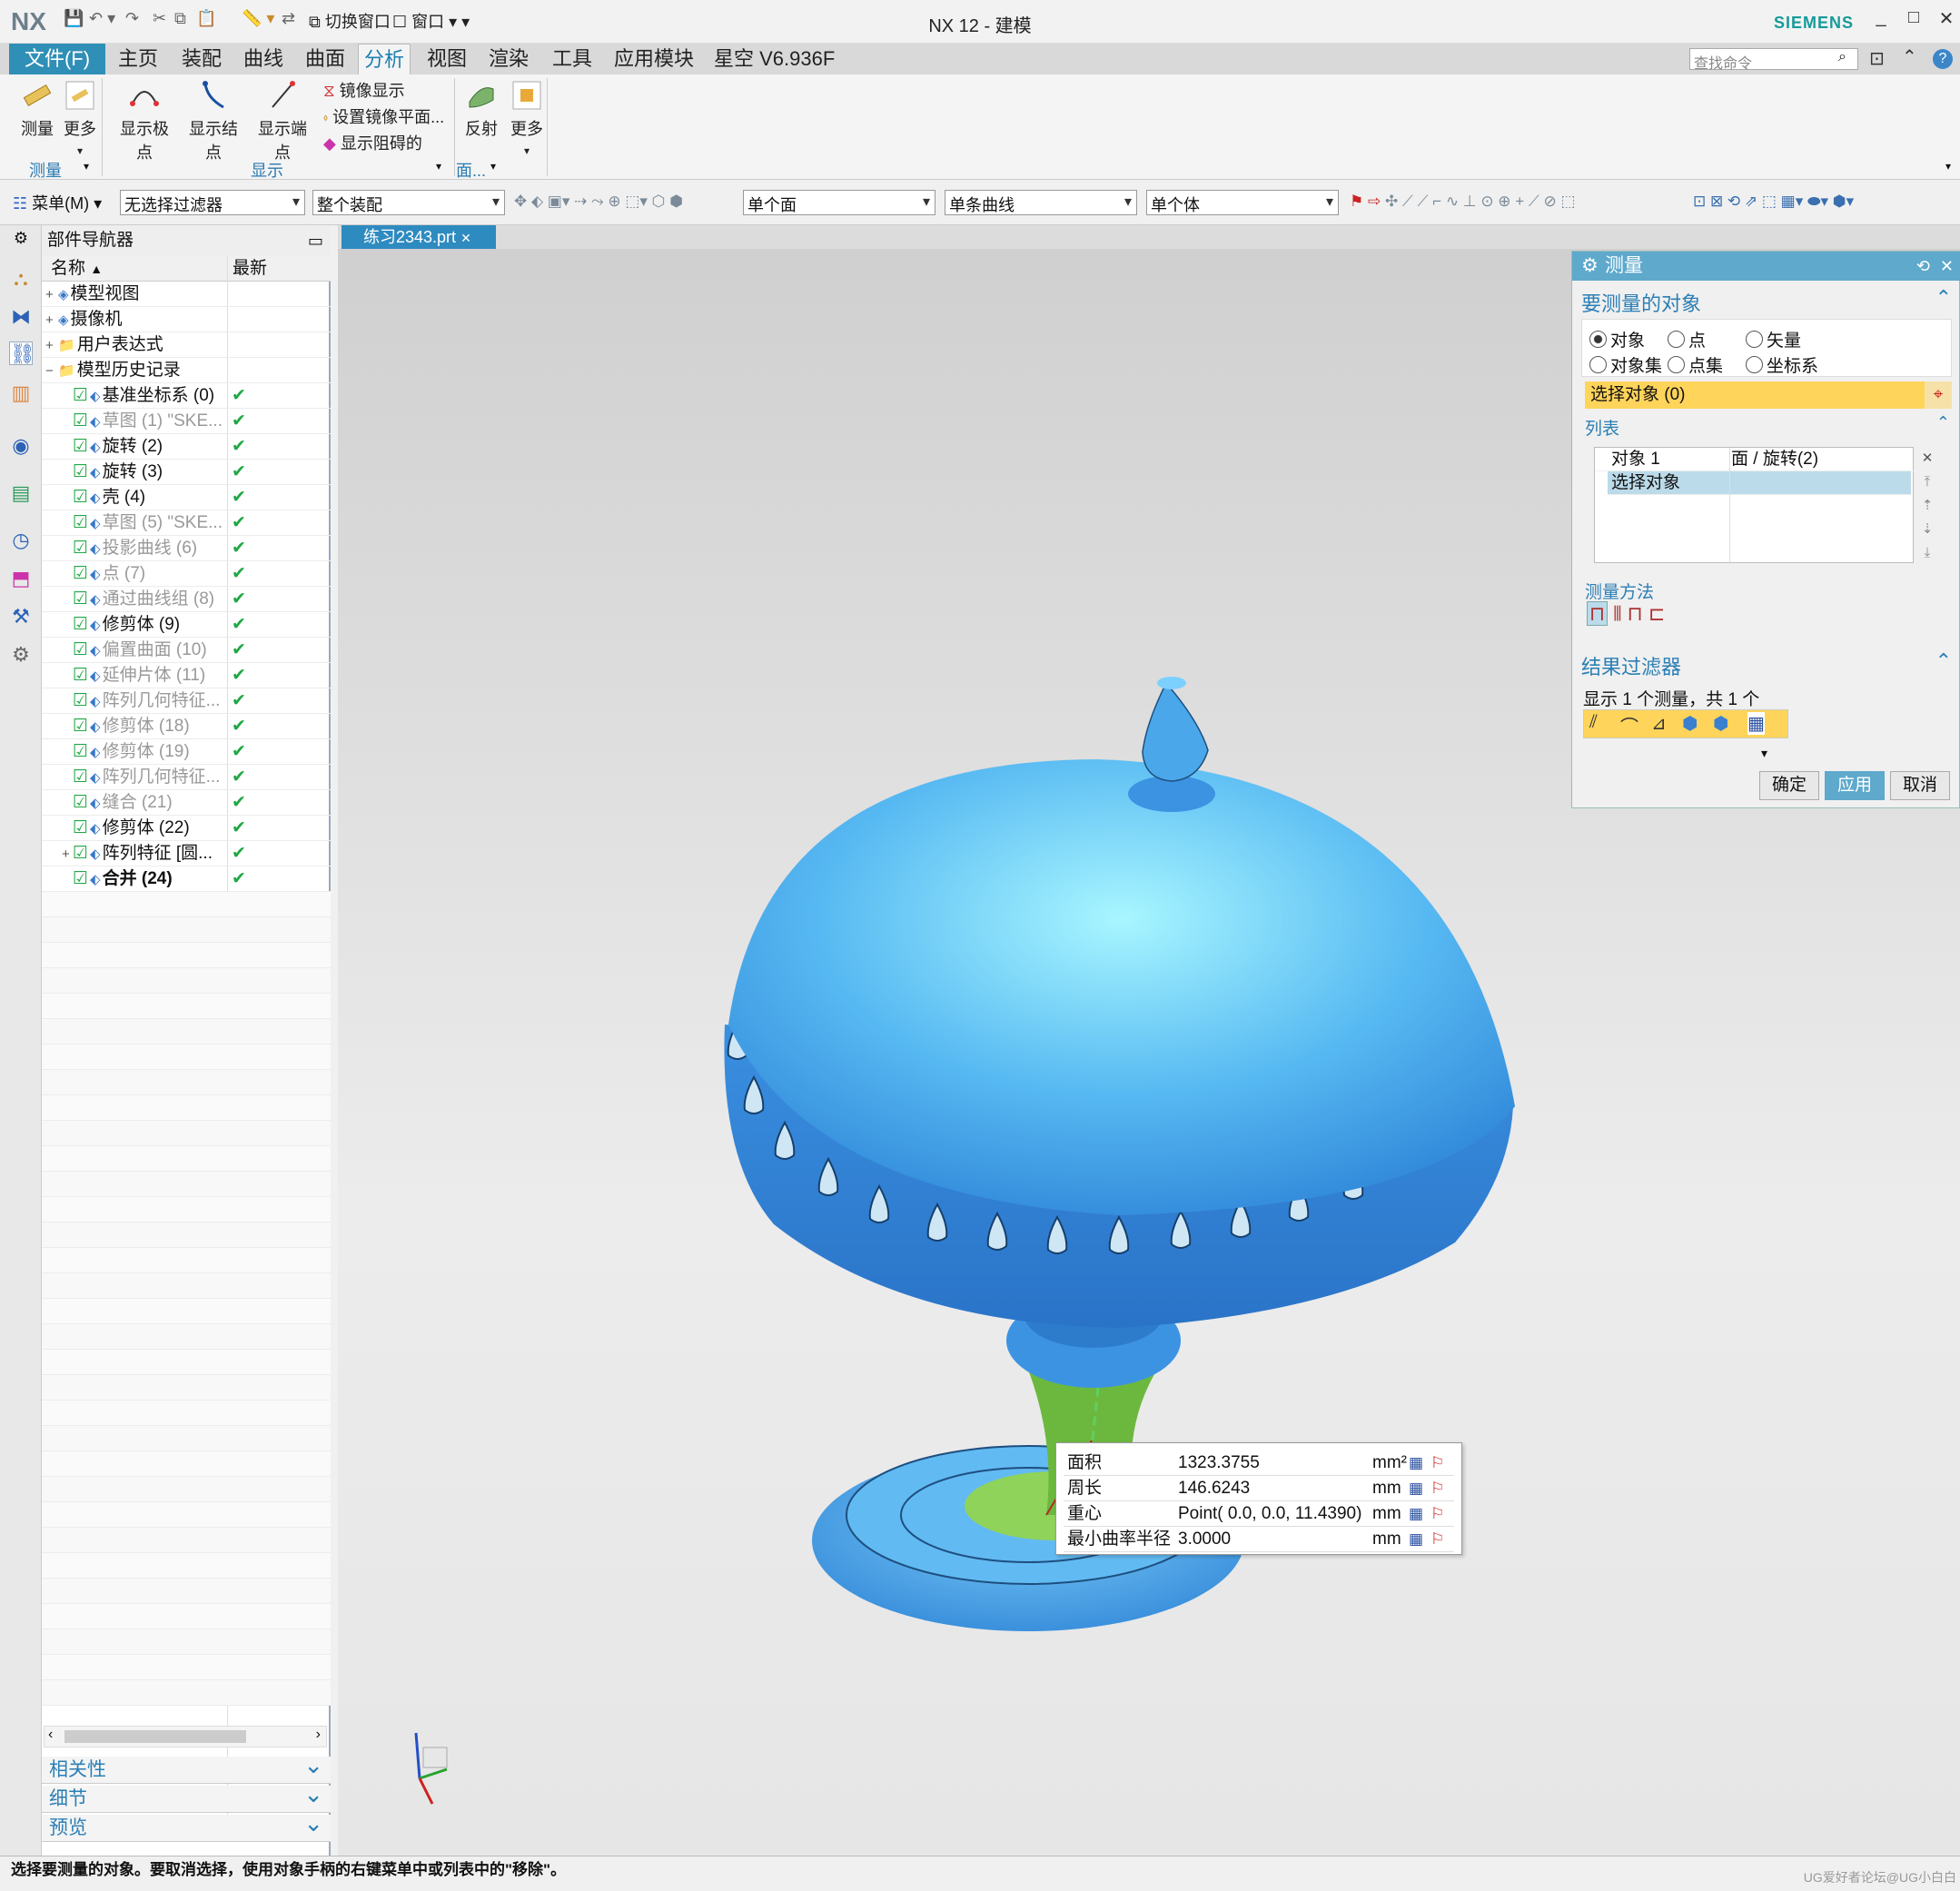  What do you see at coordinates (282, 121) in the screenshot?
I see `show-endpoints-button: 显示端点` at bounding box center [282, 121].